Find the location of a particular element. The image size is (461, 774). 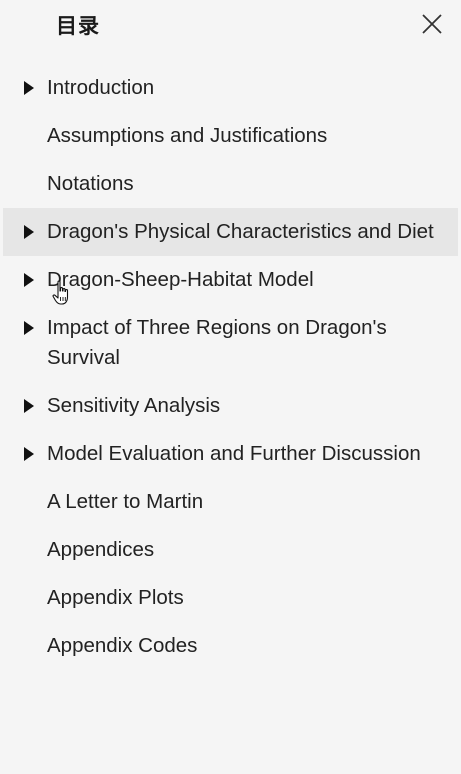

toc-item-sensitivity: Sensitivity Analysis is located at coordinates (230, 406).